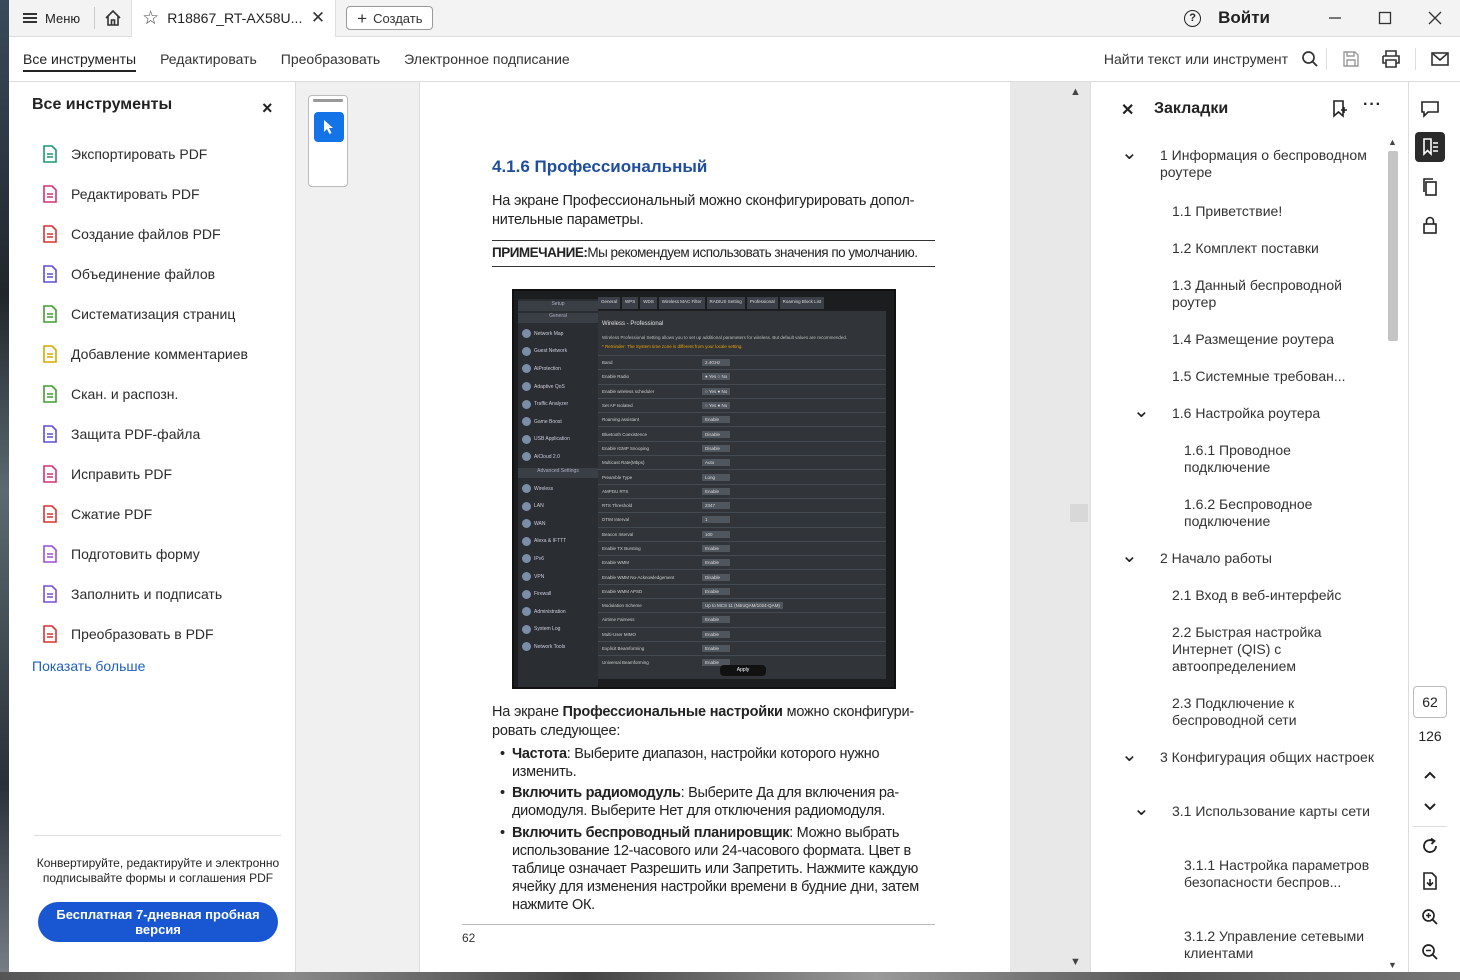 The width and height of the screenshot is (1460, 980). Describe the element at coordinates (1430, 775) in the screenshot. I see `previous-page-button` at that location.